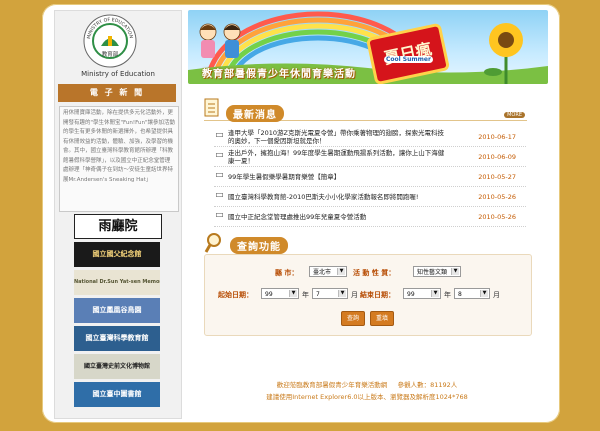  I want to click on end-month-select: 8 ▼, so click(472, 293).